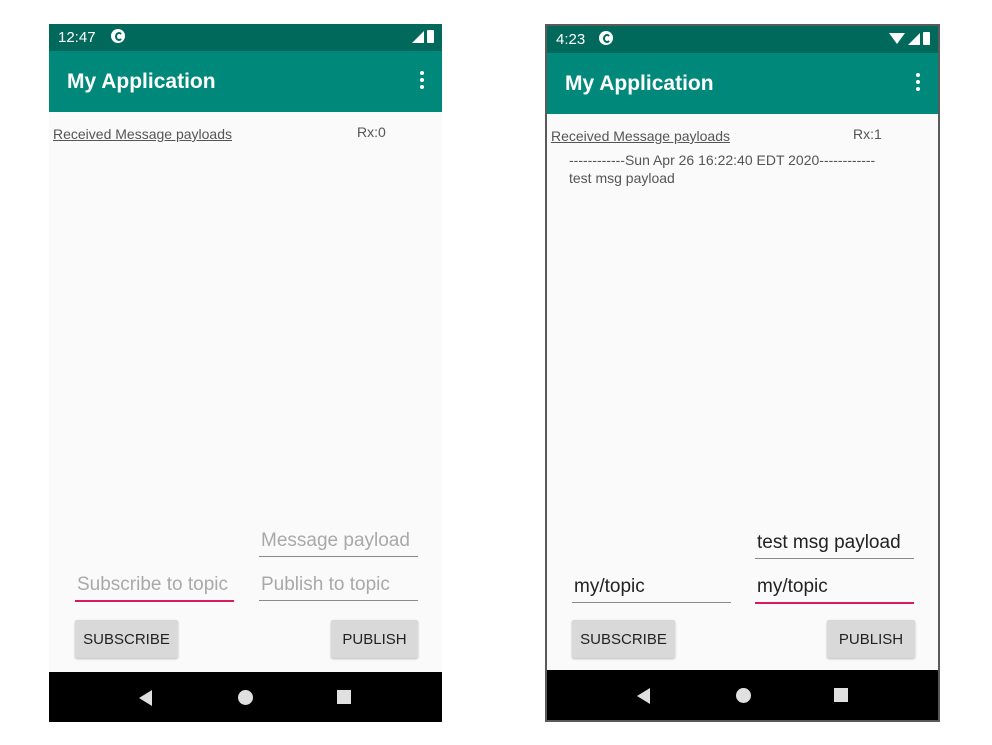 The width and height of the screenshot is (992, 745). Describe the element at coordinates (245, 37) in the screenshot. I see `status-bar: 12:47` at that location.